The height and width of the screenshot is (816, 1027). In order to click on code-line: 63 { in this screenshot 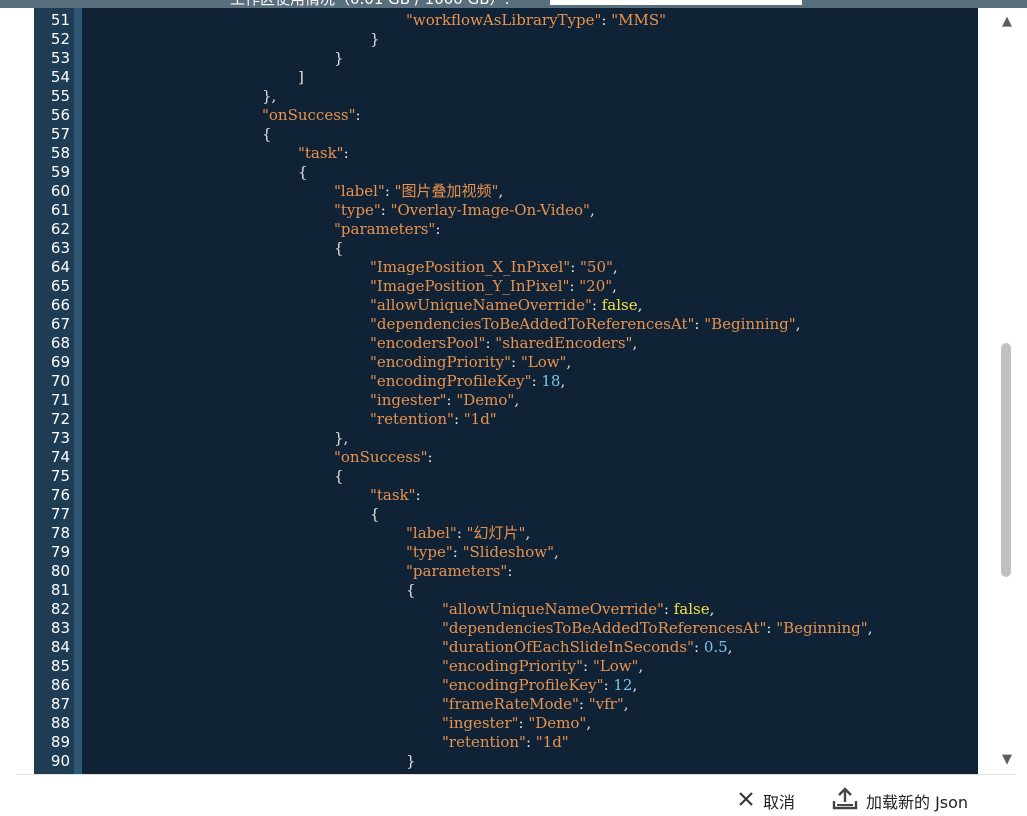, I will do `click(506, 248)`.